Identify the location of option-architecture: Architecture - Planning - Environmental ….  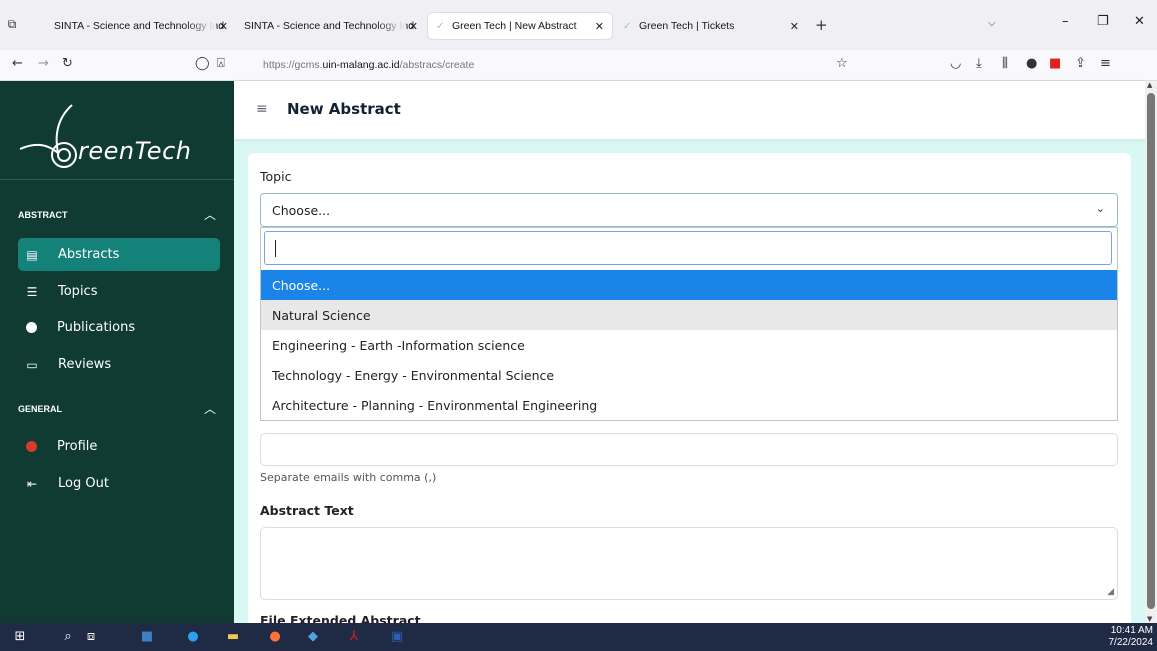
(689, 405).